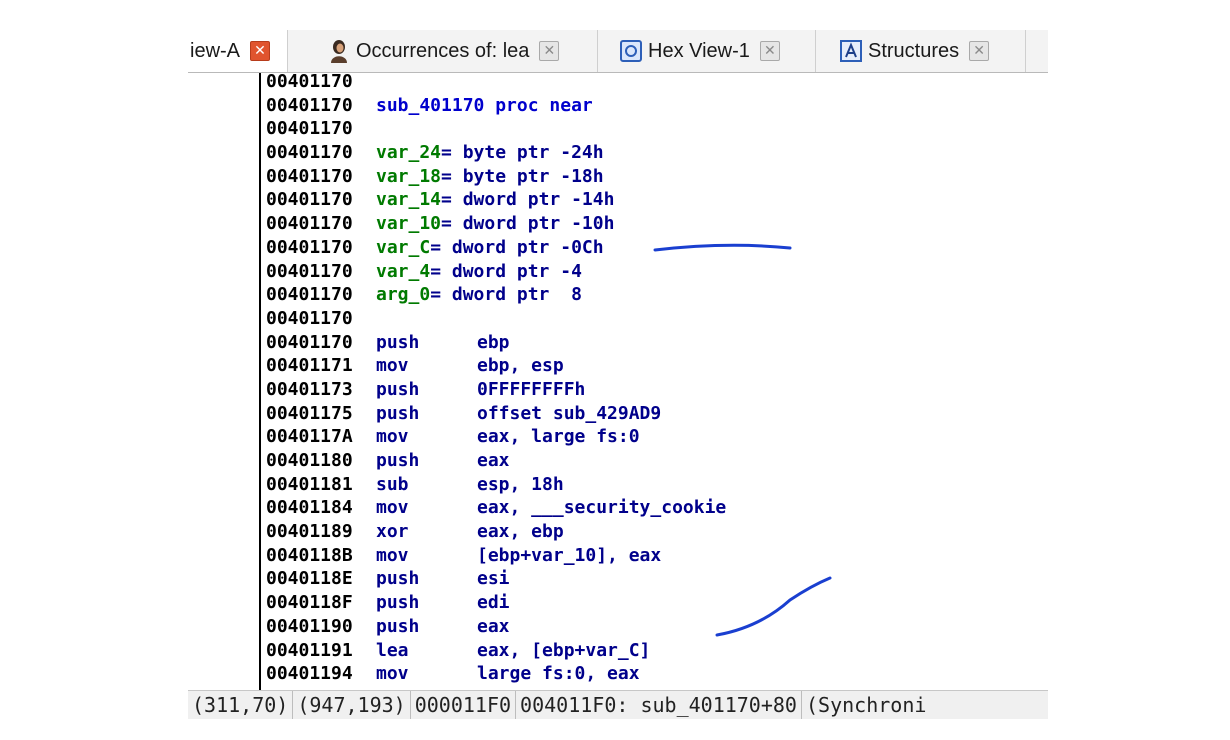  I want to click on code-line: 00401170 var_C= dword ptr -0Ch, so click(656, 248).